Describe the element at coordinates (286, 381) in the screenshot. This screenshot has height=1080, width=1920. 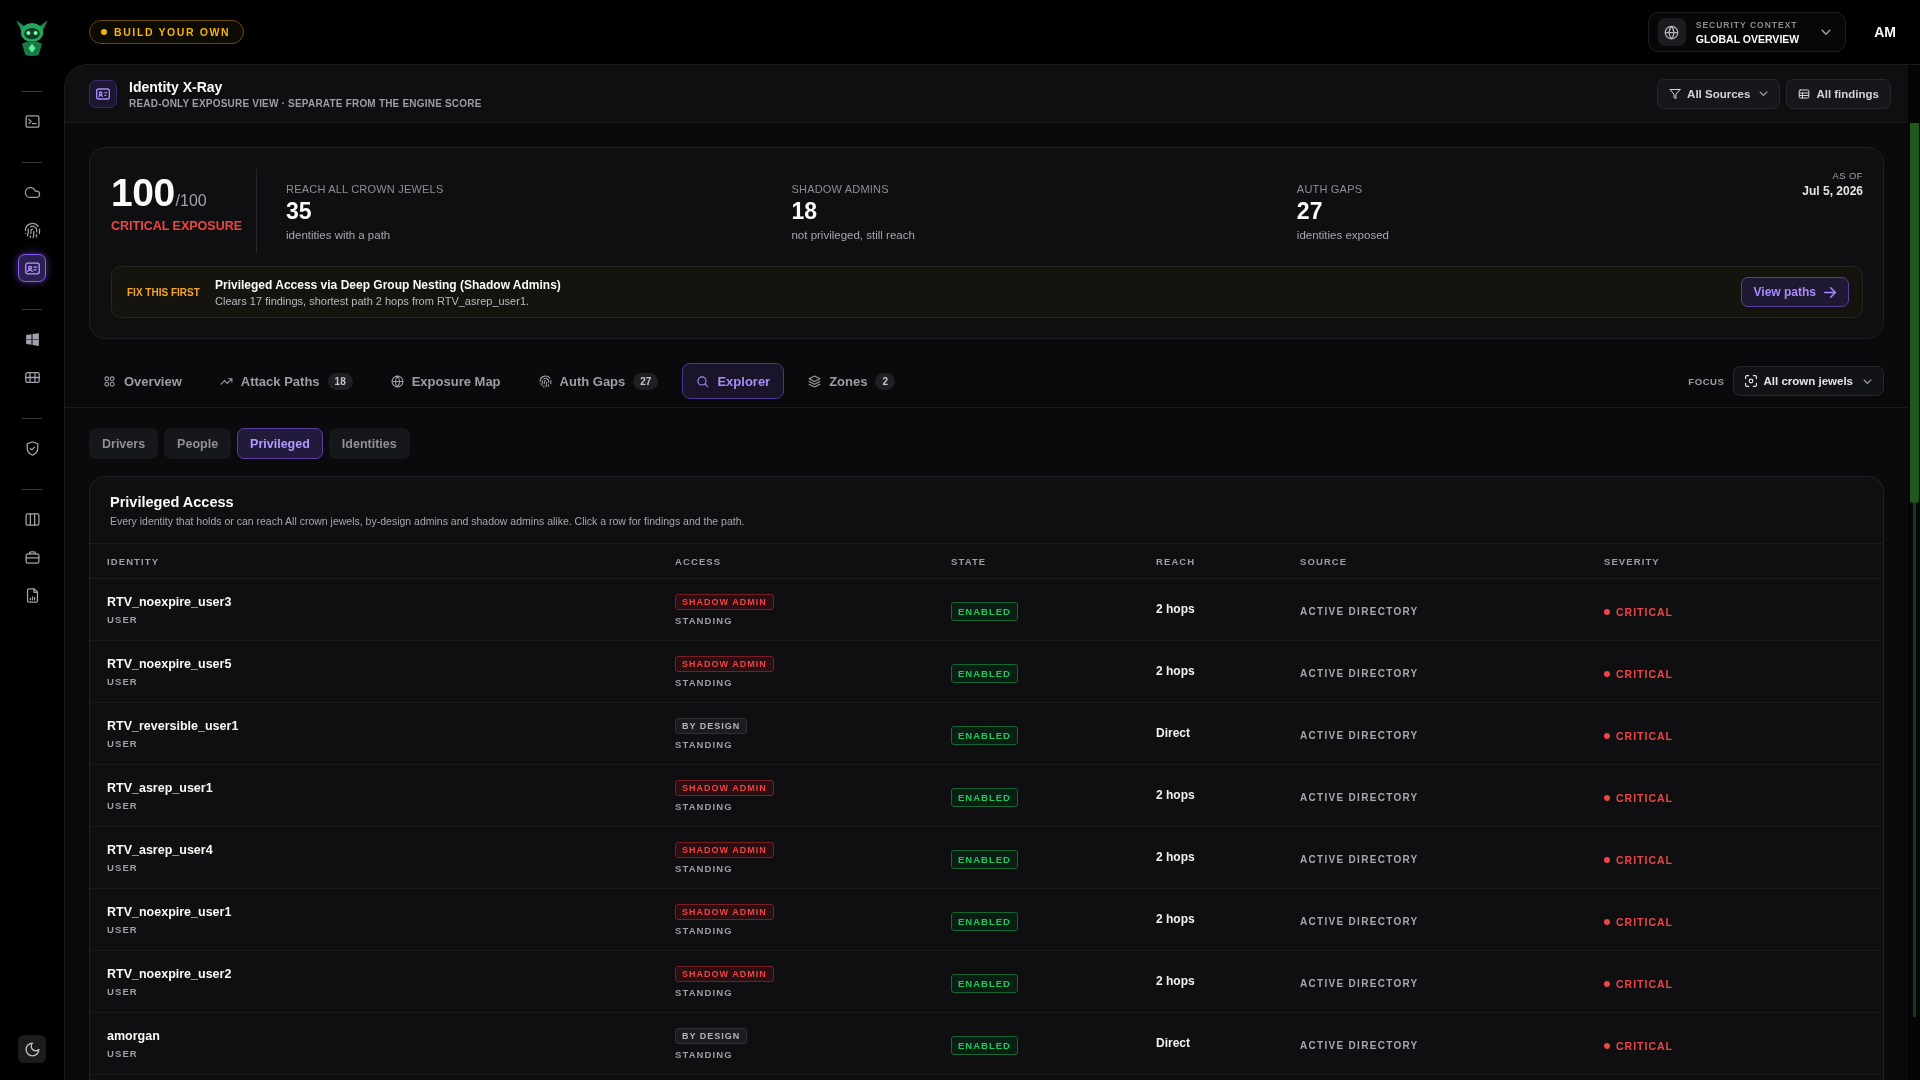
I see `tab: Attack Paths 18` at that location.